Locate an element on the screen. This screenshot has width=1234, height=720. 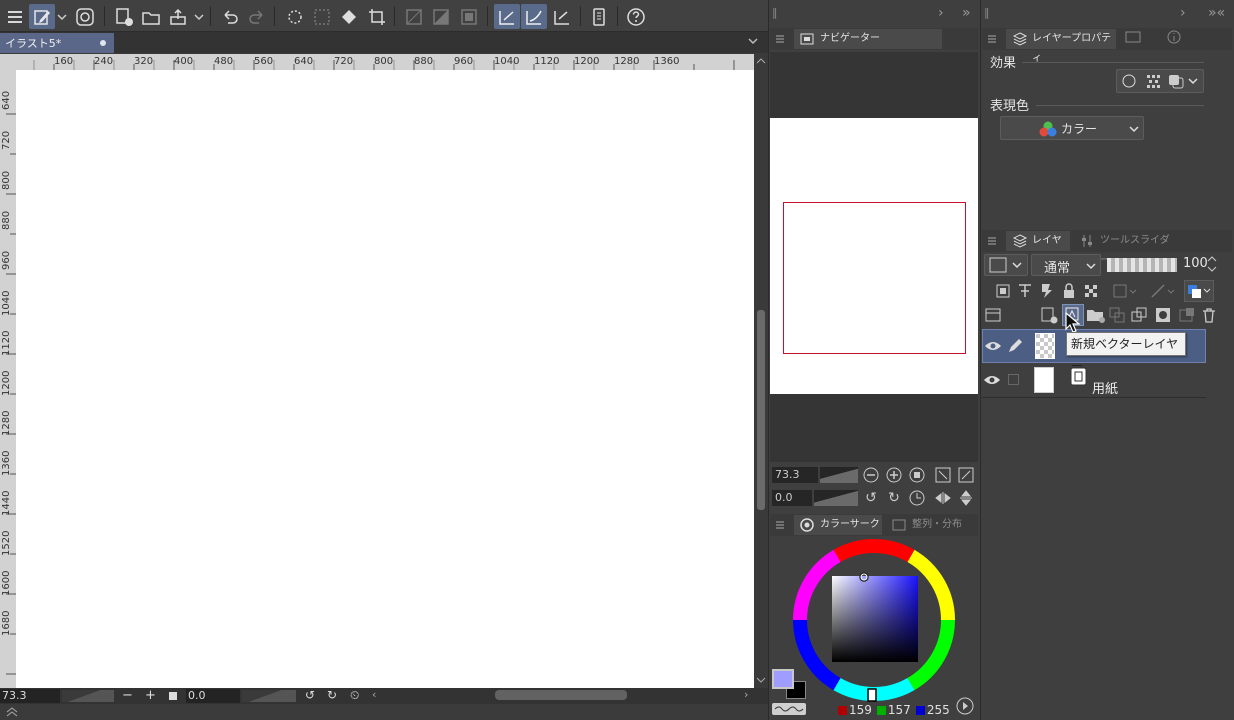
scroll-right-icon: › is located at coordinates (746, 694).